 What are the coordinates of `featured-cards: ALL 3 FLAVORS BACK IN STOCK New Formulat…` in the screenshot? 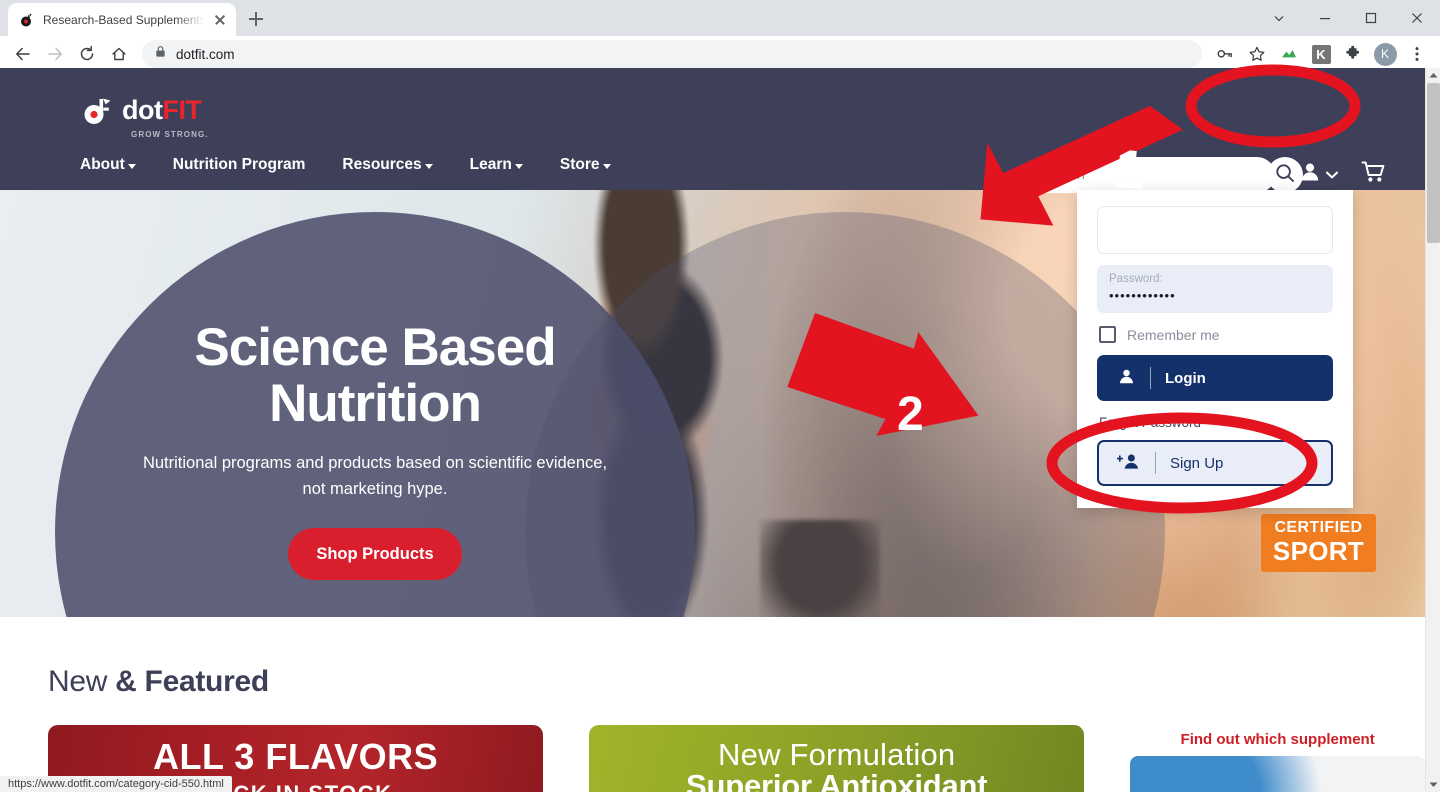 It's located at (736, 758).